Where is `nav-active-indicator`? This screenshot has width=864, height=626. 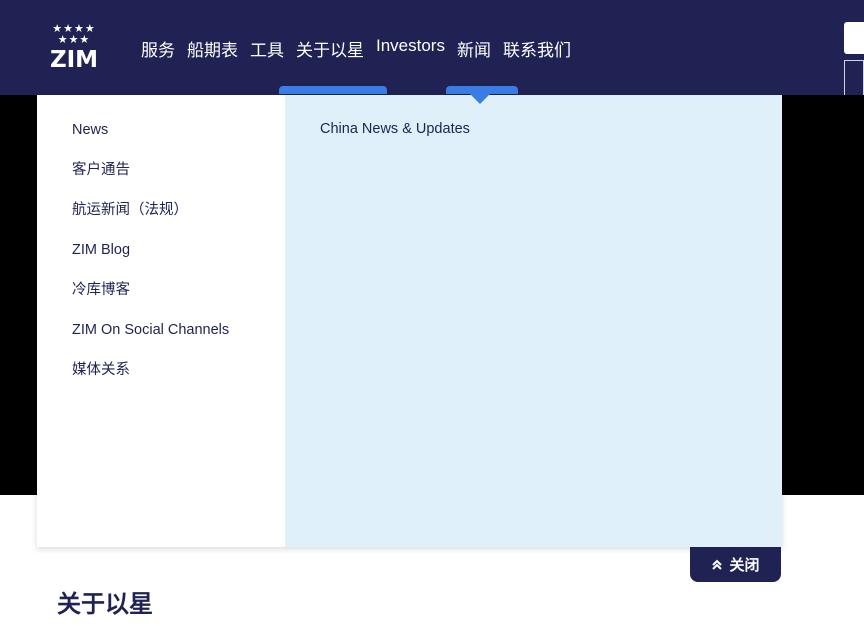
nav-active-indicator is located at coordinates (482, 90).